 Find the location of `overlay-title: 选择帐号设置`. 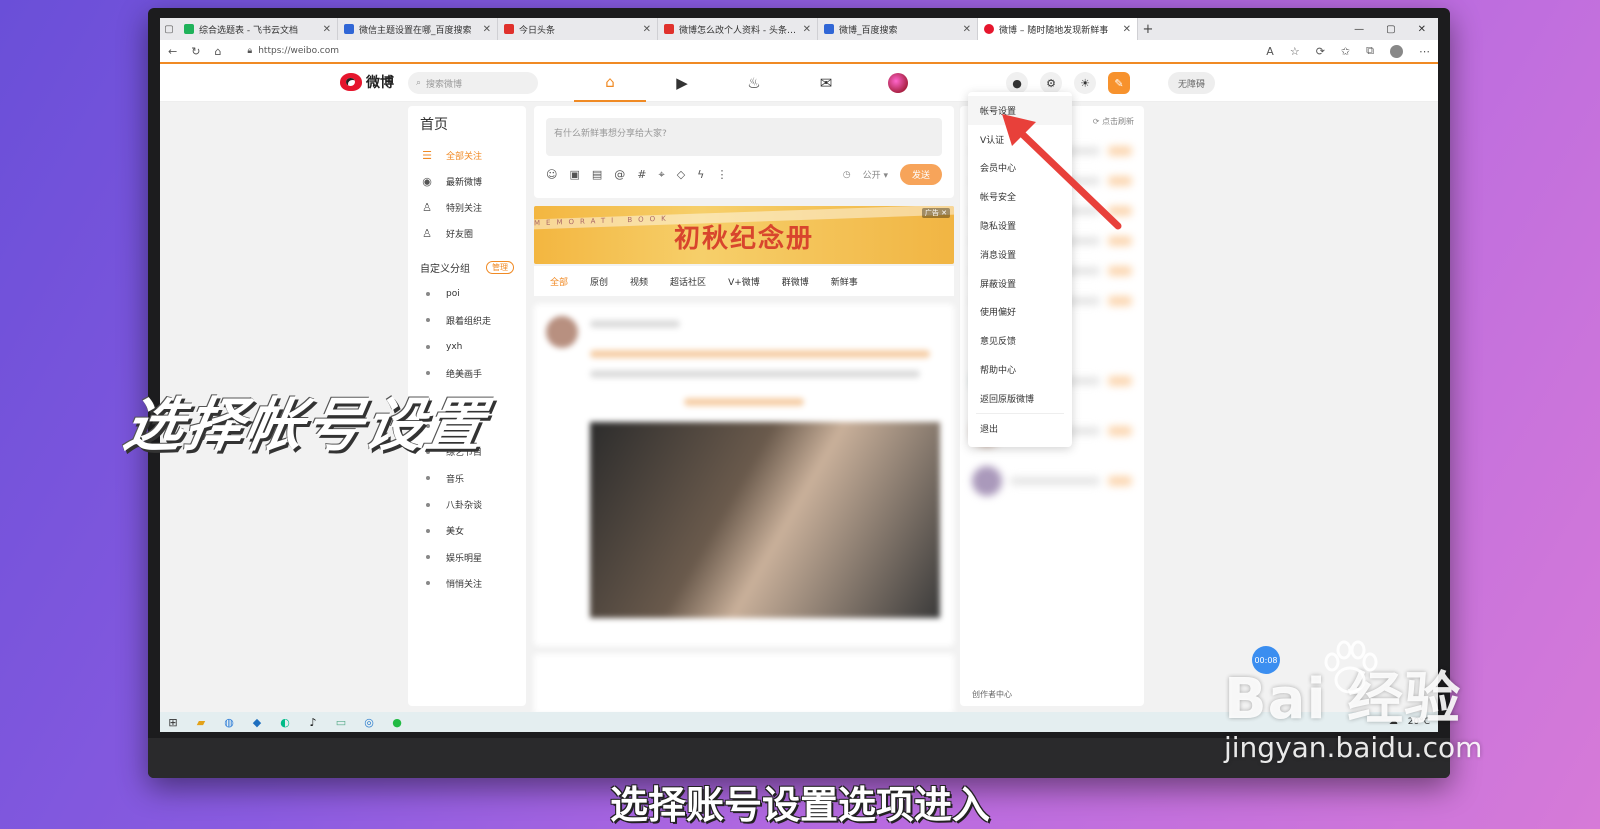

overlay-title: 选择帐号设置 is located at coordinates (305, 425).